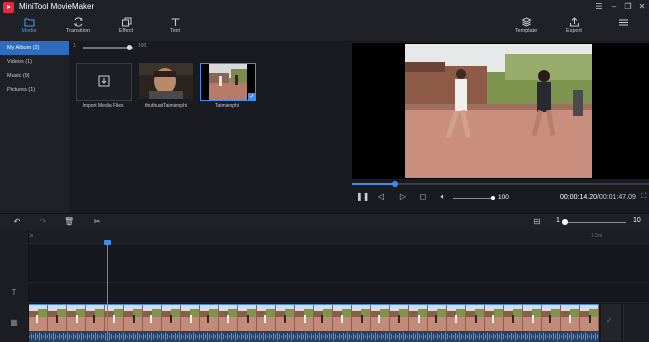  Describe the element at coordinates (107, 291) in the screenshot. I see `playhead` at that location.